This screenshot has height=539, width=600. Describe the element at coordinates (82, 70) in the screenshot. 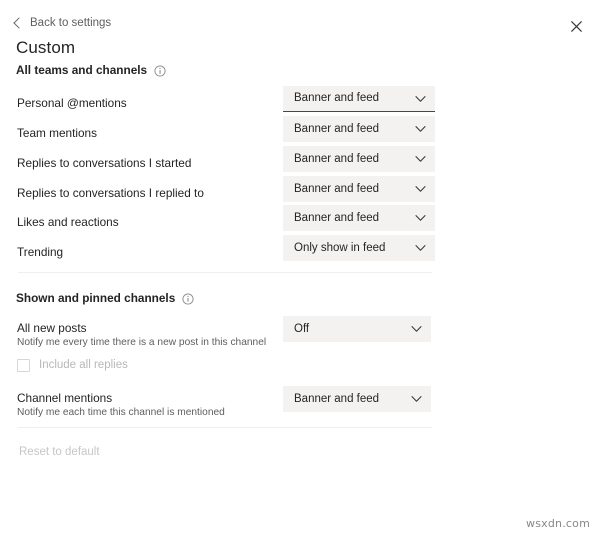

I see `section-title: All teams and channels` at that location.